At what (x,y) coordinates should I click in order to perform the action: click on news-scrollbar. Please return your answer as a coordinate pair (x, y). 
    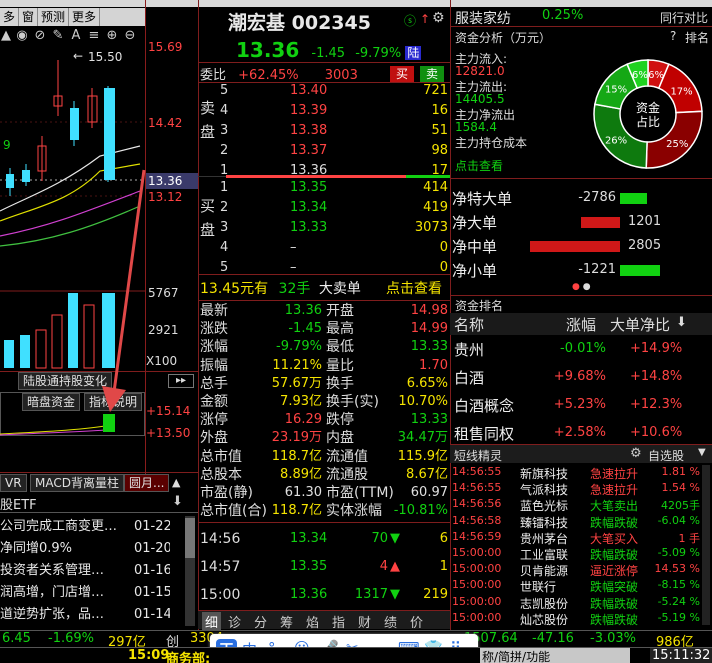
    Looking at the image, I should click on (190, 571).